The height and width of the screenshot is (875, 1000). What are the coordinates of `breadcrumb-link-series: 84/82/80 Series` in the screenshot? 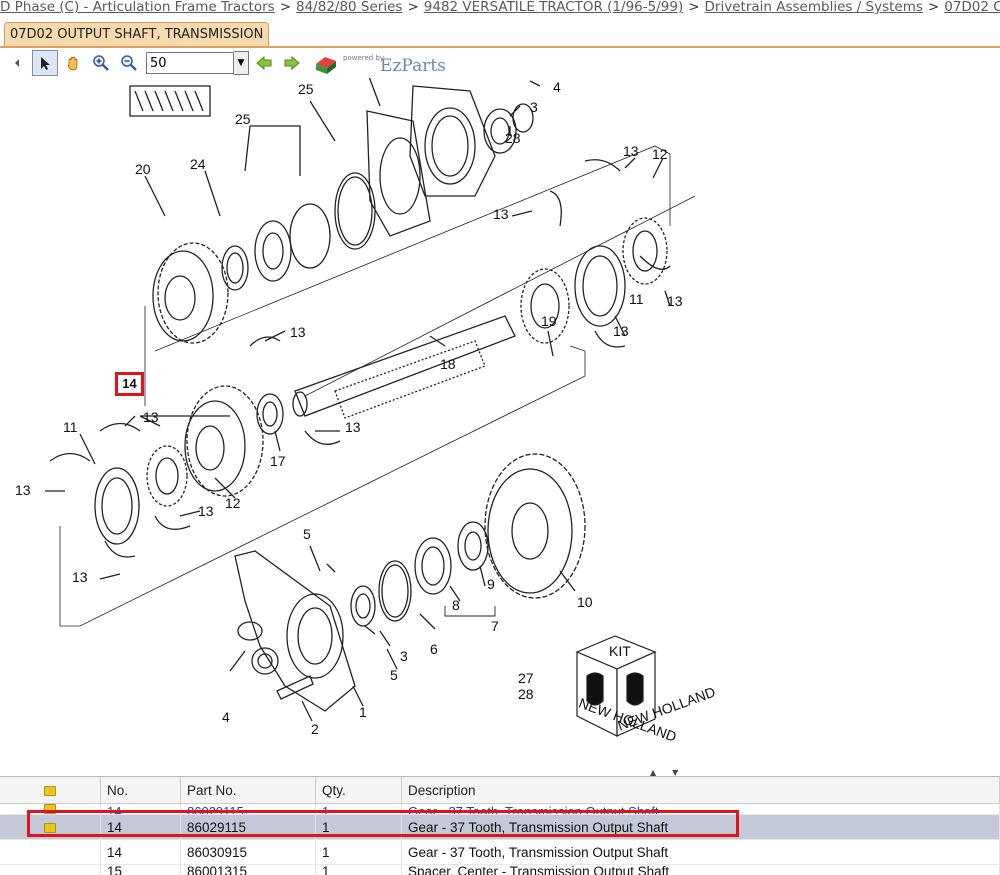 It's located at (349, 7).